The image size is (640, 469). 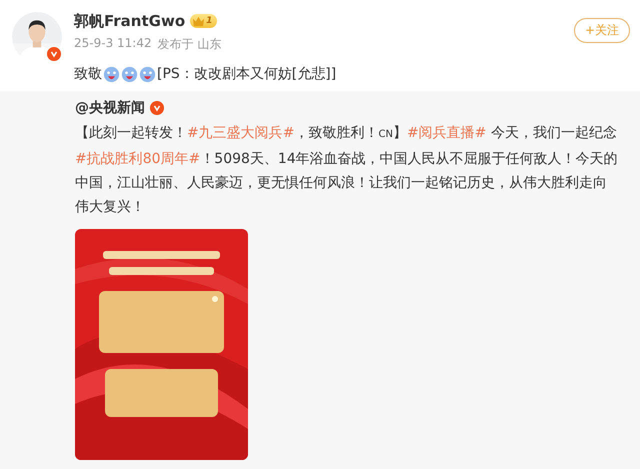 What do you see at coordinates (88, 74) in the screenshot?
I see `post-text: 致敬` at bounding box center [88, 74].